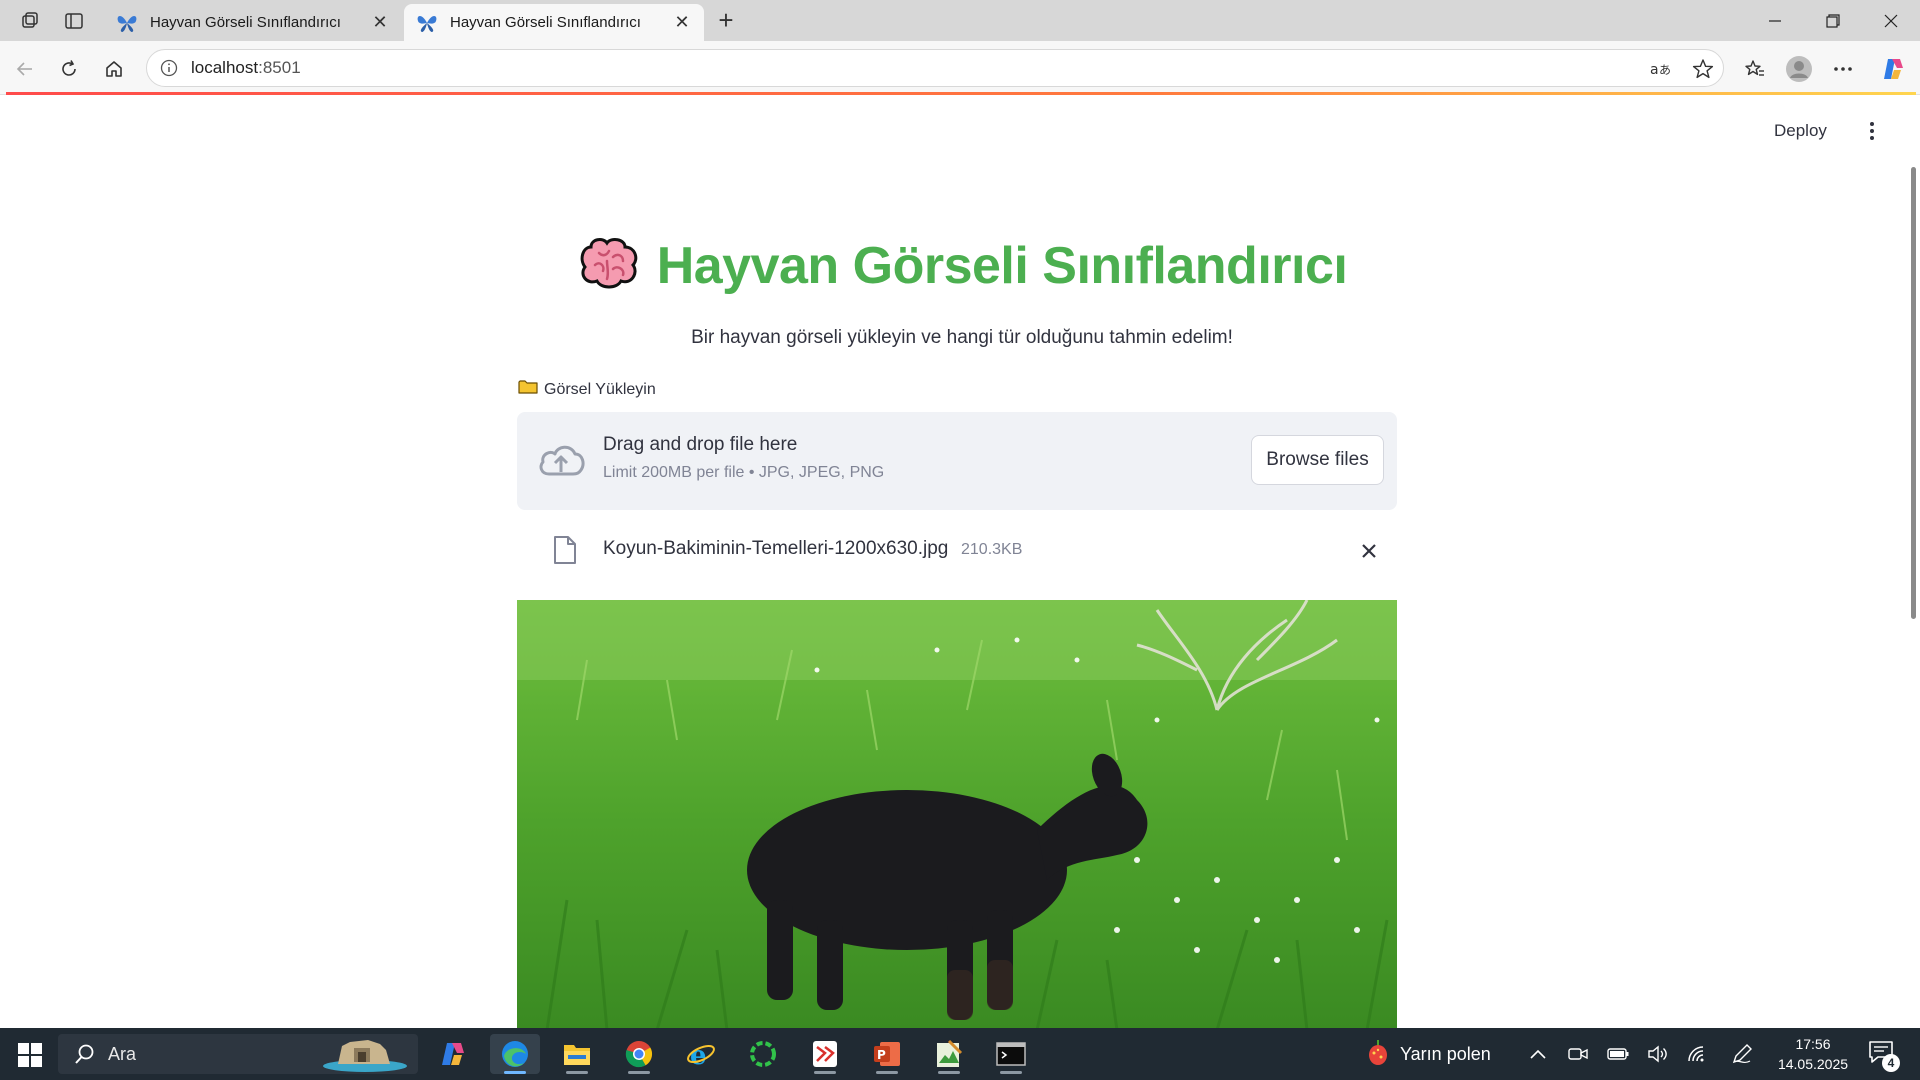 This screenshot has height=1080, width=1920. Describe the element at coordinates (1833, 21) in the screenshot. I see `restore-icon` at that location.